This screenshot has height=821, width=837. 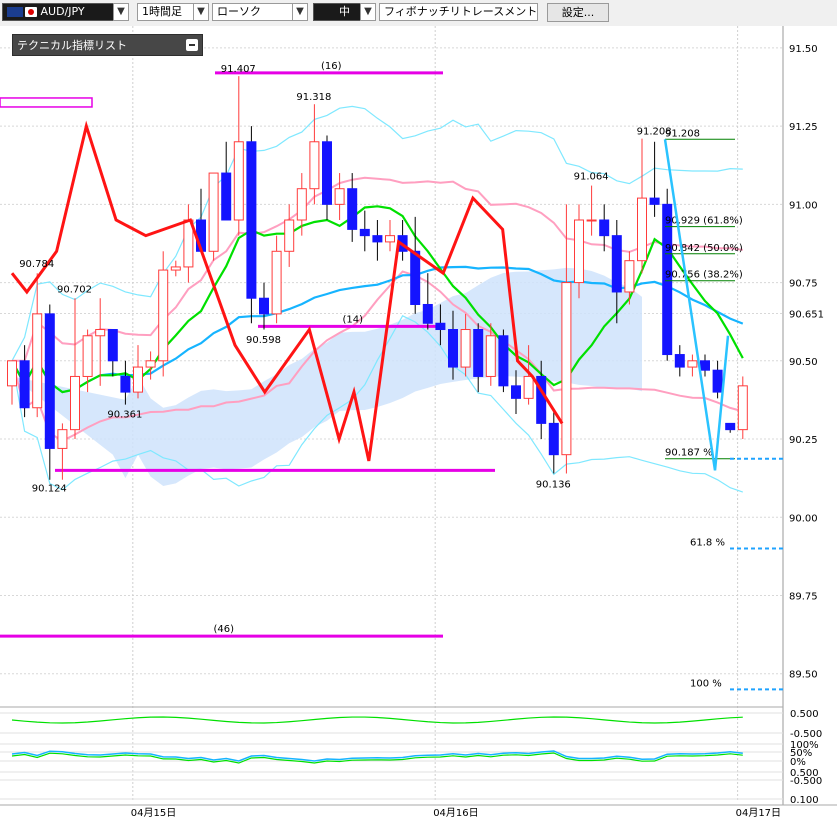 I want to click on price-tick-label: 89.50, so click(x=803, y=675).